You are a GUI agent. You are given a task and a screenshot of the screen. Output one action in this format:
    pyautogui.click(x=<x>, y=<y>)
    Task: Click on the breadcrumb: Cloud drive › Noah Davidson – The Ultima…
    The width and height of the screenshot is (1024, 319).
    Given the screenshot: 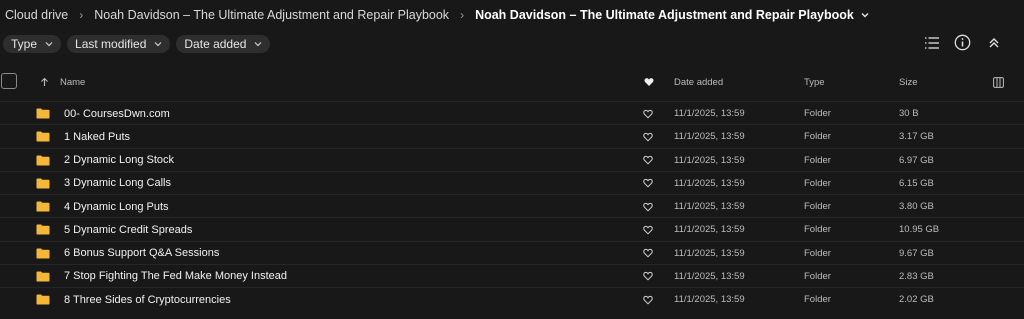 What is the action you would take?
    pyautogui.click(x=437, y=15)
    